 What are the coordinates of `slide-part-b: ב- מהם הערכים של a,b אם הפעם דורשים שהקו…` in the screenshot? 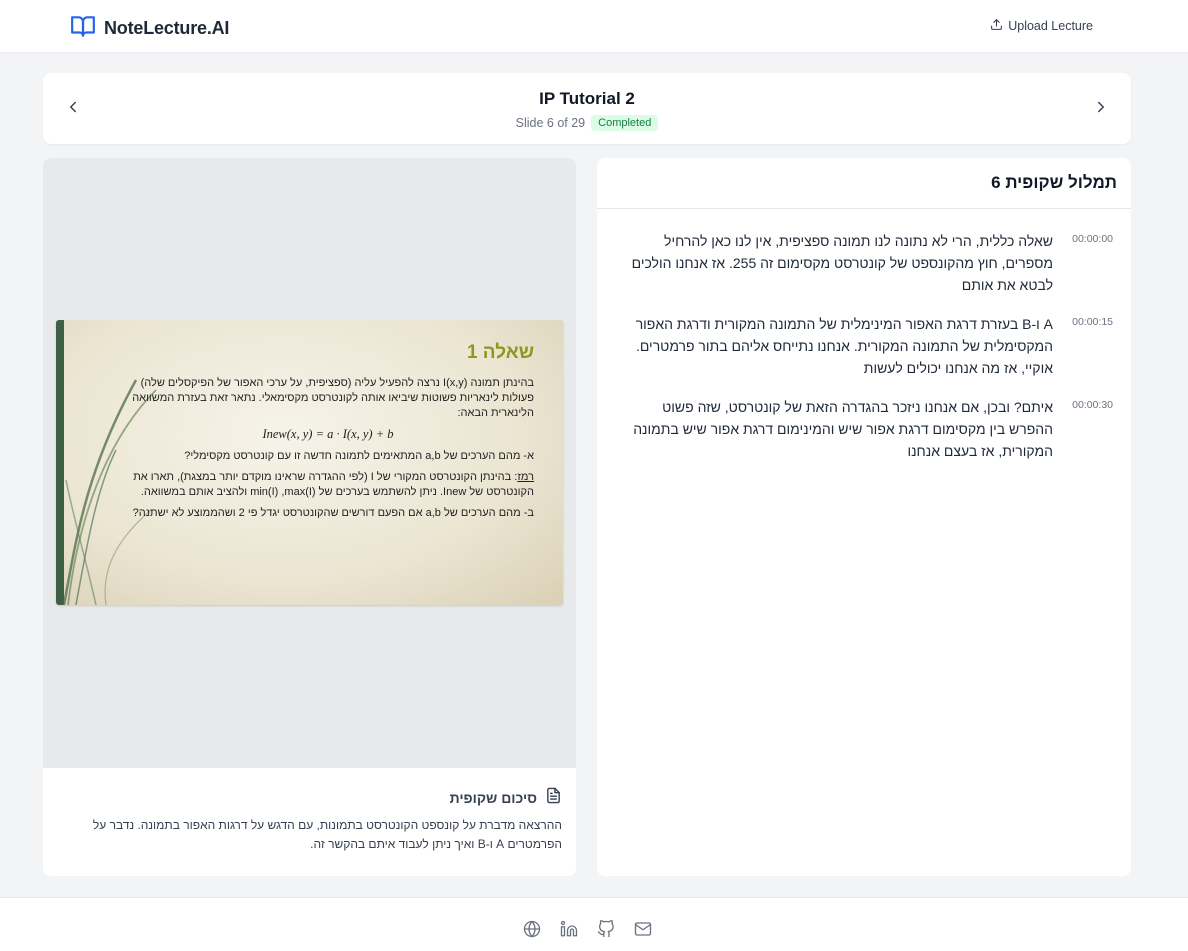 It's located at (333, 513).